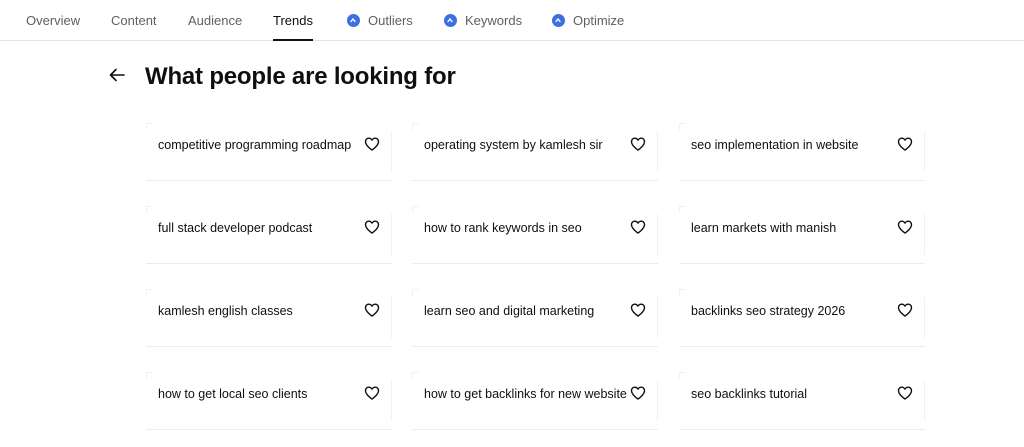  I want to click on suggestion-text: seo backlinks tutorial, so click(749, 394).